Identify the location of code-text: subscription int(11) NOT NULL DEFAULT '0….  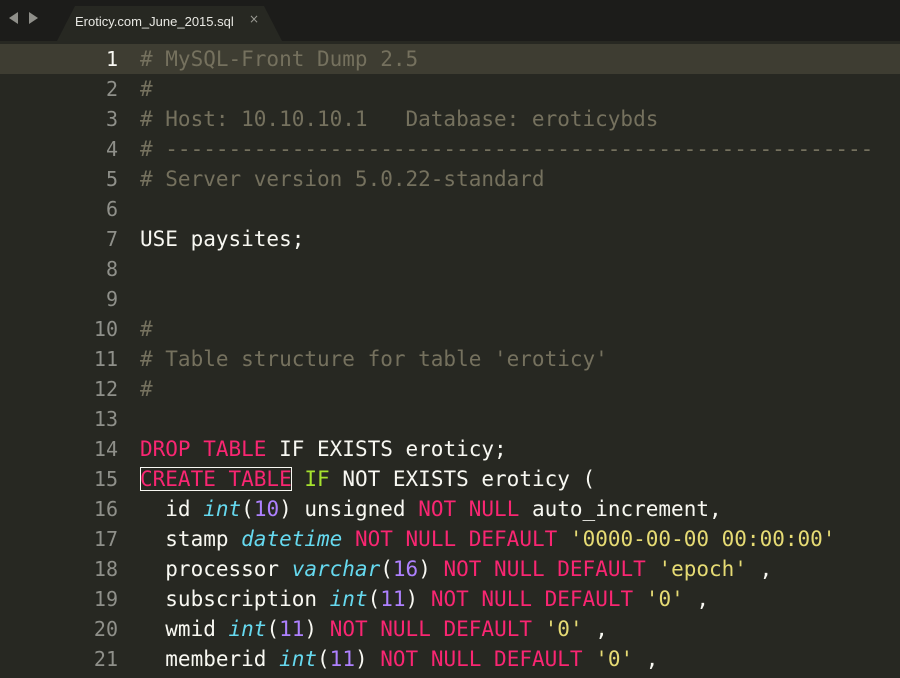
(424, 599).